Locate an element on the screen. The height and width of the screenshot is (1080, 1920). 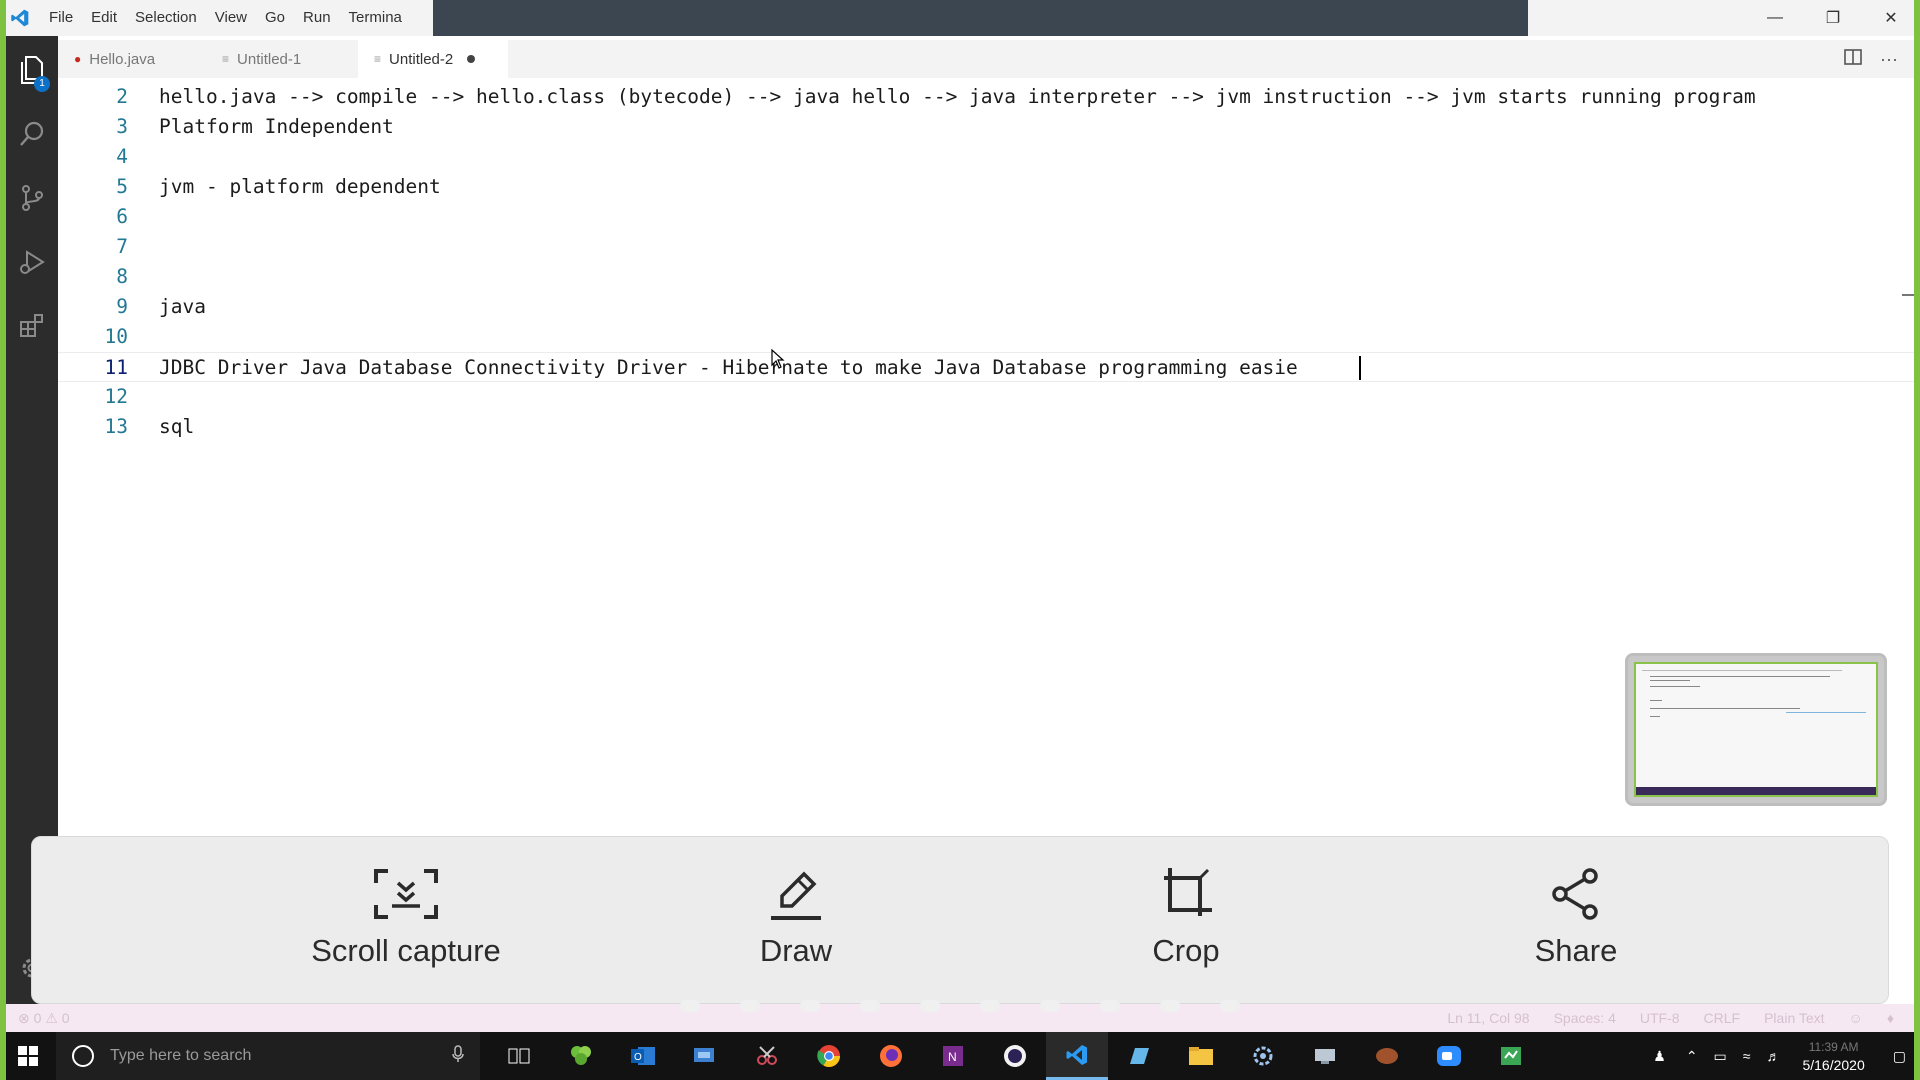
indentation: Spaces: 4 is located at coordinates (1585, 1018).